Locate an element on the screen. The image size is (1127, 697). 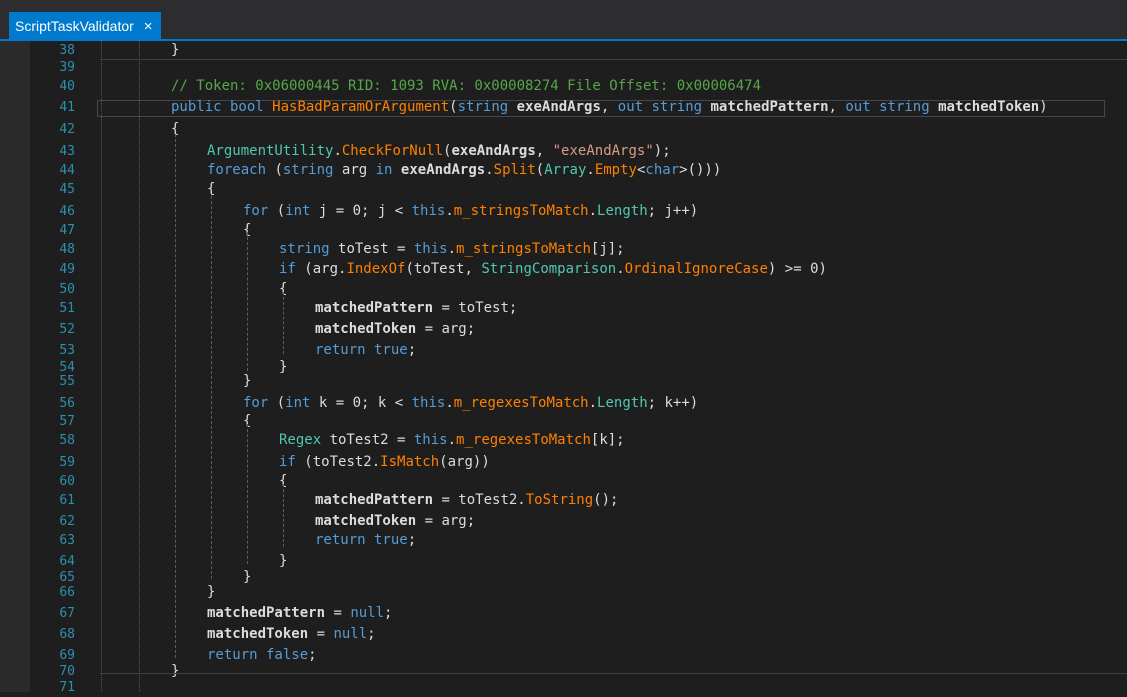
code-text: matchedPattern = null; is located at coordinates (299, 613).